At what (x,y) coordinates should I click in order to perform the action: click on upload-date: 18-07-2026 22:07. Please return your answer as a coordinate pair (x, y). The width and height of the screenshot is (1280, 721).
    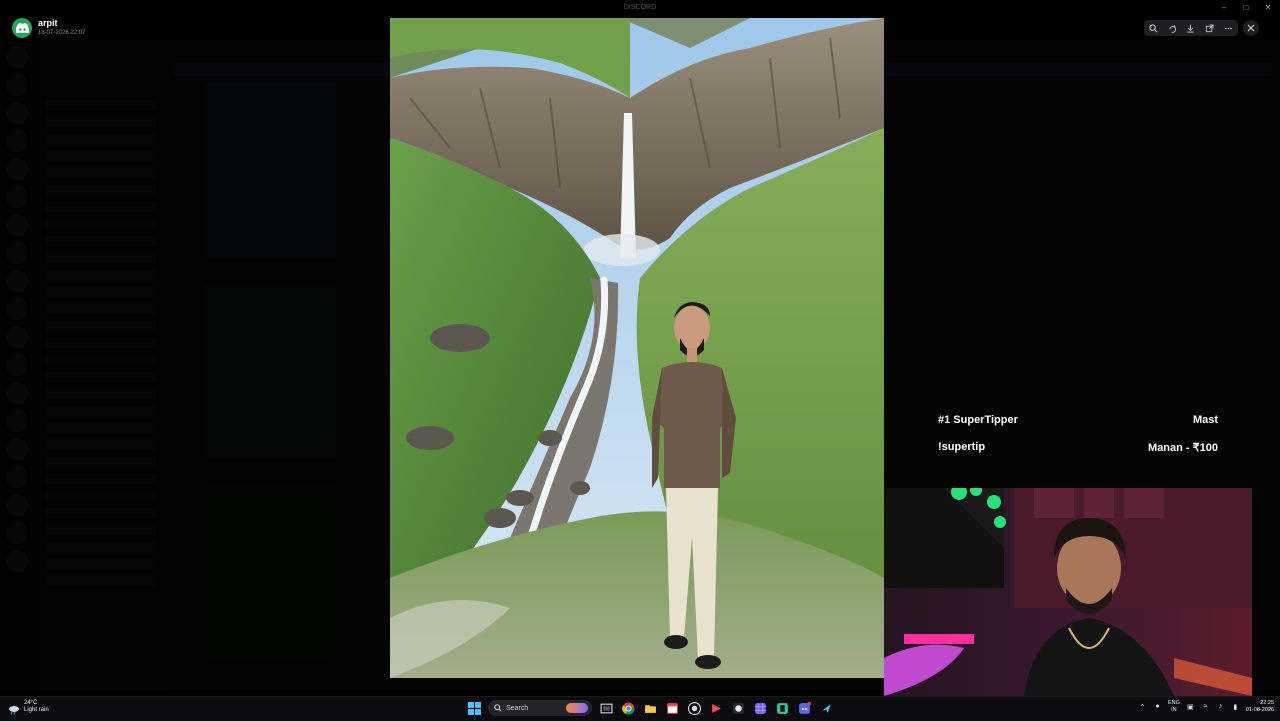
    Looking at the image, I should click on (62, 33).